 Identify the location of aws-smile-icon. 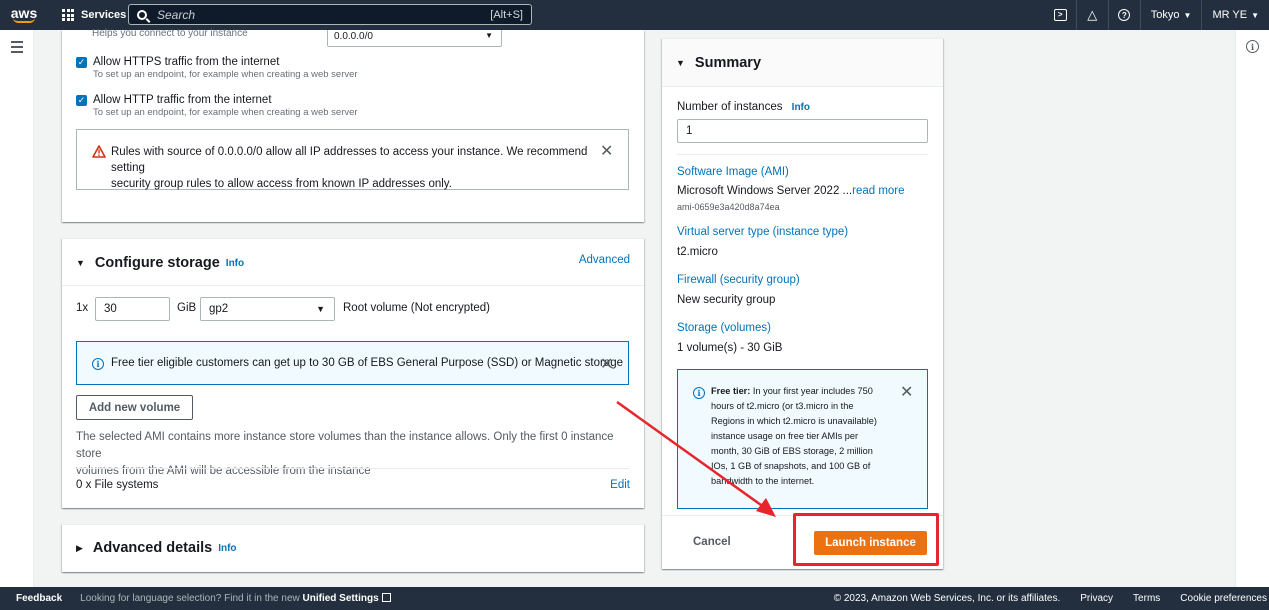
(24, 20).